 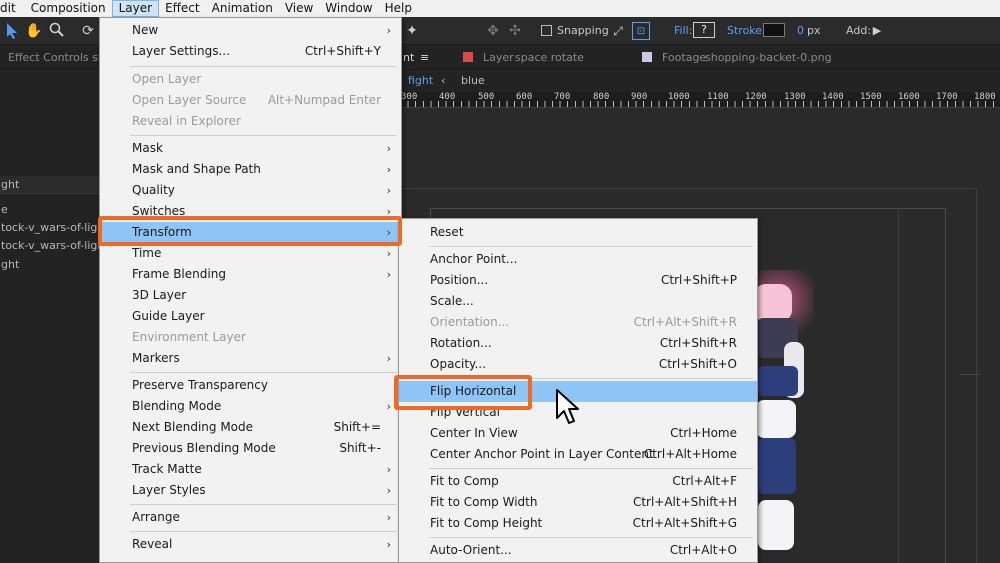 I want to click on menu-item-label: Arrange, so click(x=156, y=517).